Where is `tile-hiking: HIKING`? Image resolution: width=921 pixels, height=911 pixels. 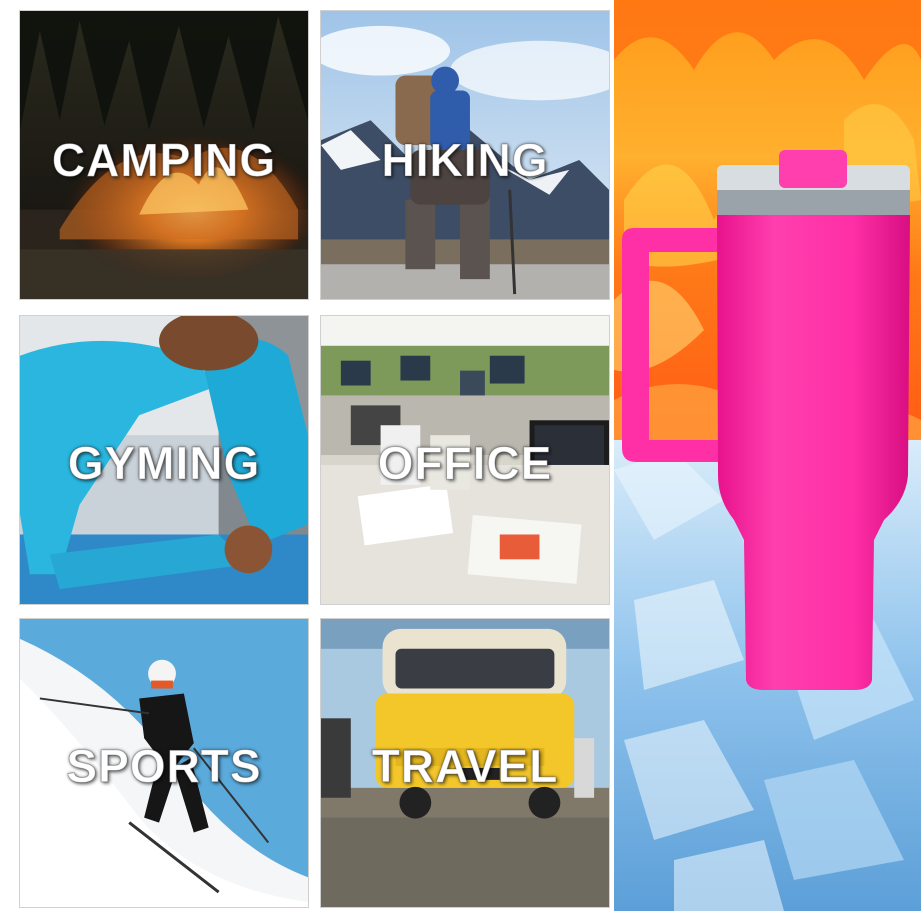 tile-hiking: HIKING is located at coordinates (465, 155).